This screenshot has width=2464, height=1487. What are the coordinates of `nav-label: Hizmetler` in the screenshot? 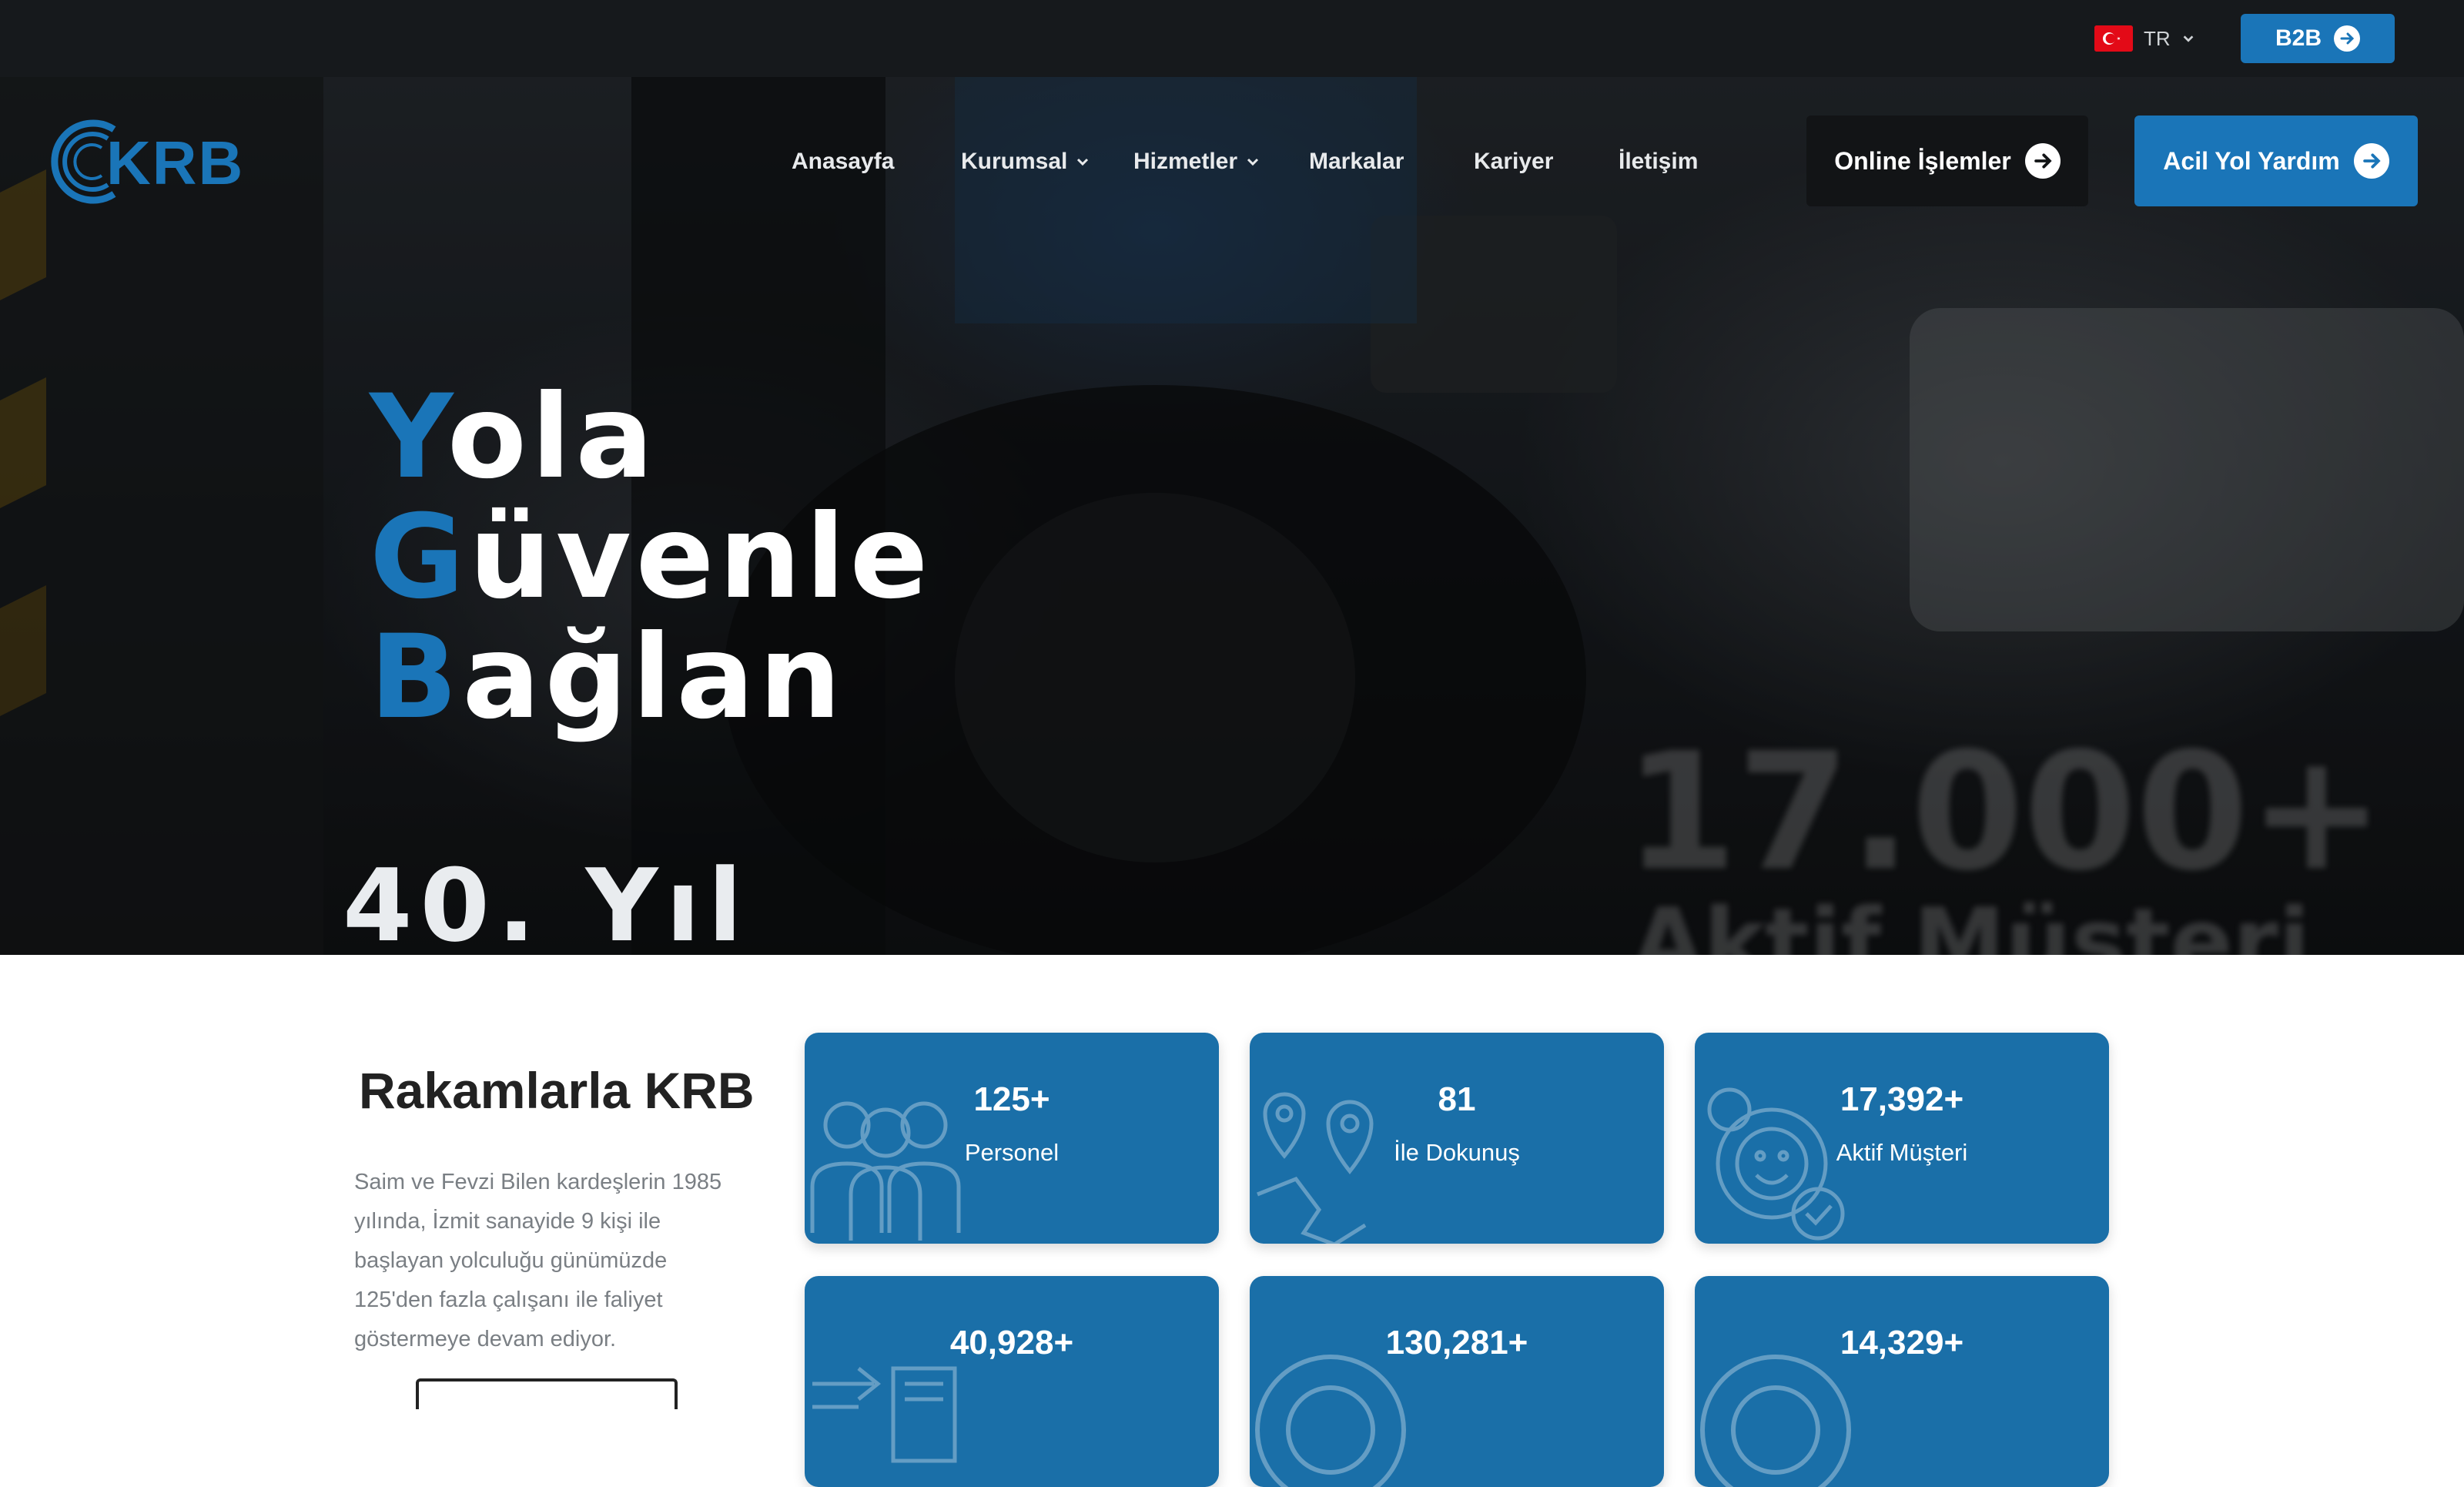 It's located at (1185, 161).